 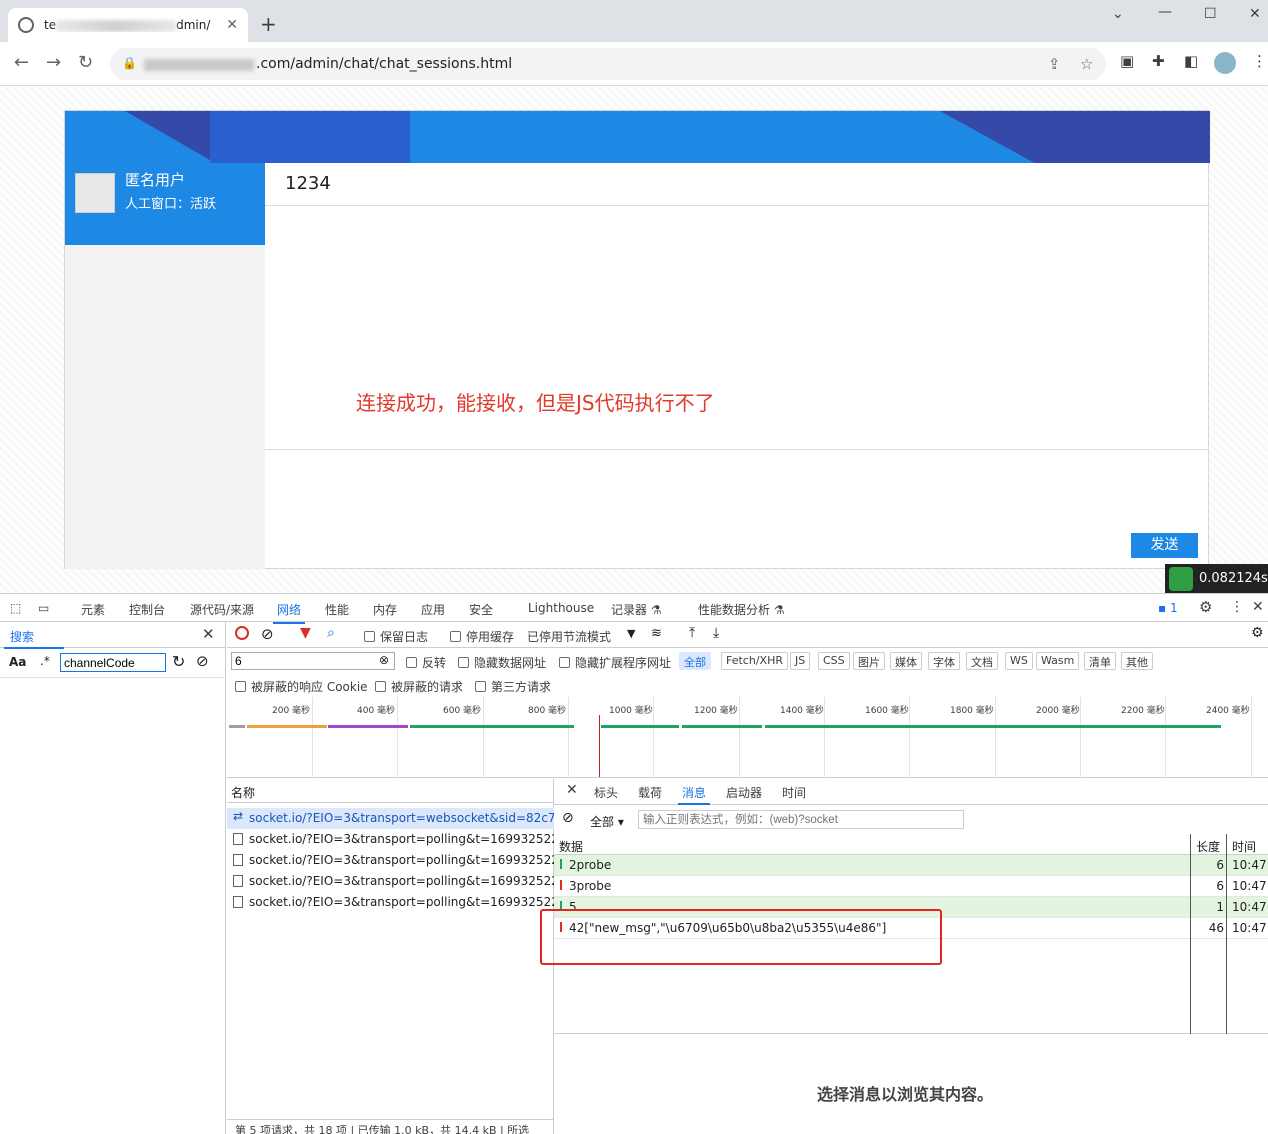 I want to click on maximize-button: ☐, so click(x=1210, y=14).